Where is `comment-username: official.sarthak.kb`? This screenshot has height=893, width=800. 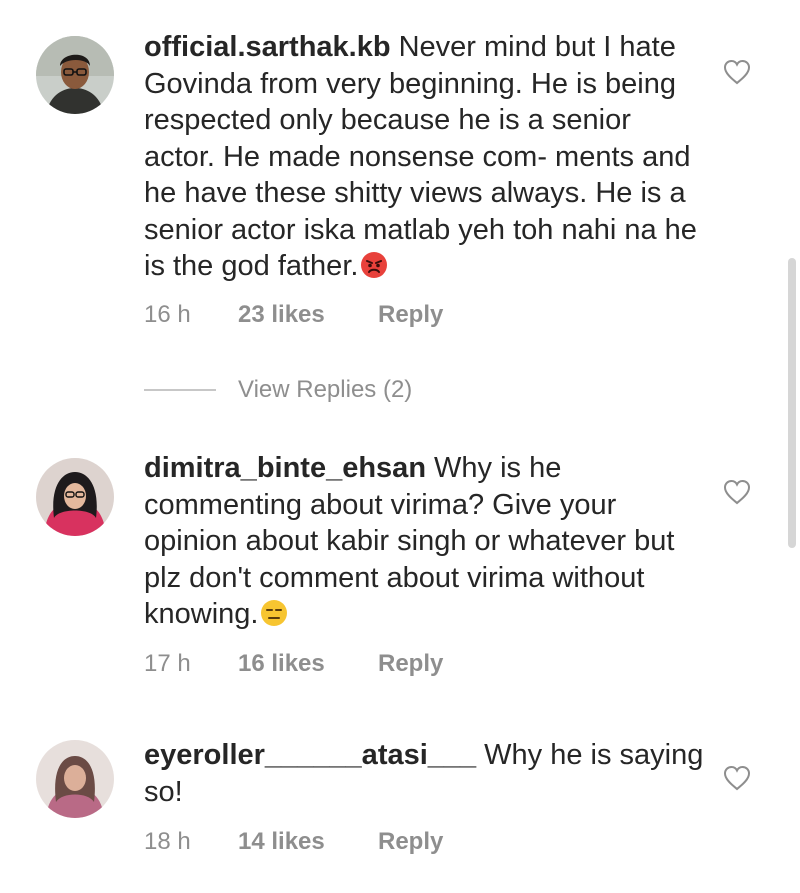 comment-username: official.sarthak.kb is located at coordinates (267, 47).